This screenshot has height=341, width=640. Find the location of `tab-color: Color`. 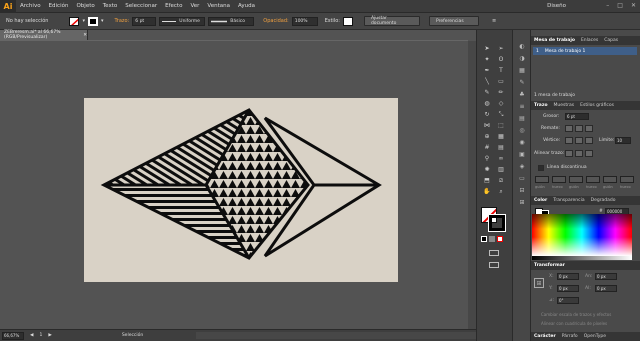

tab-color: Color is located at coordinates (540, 200).